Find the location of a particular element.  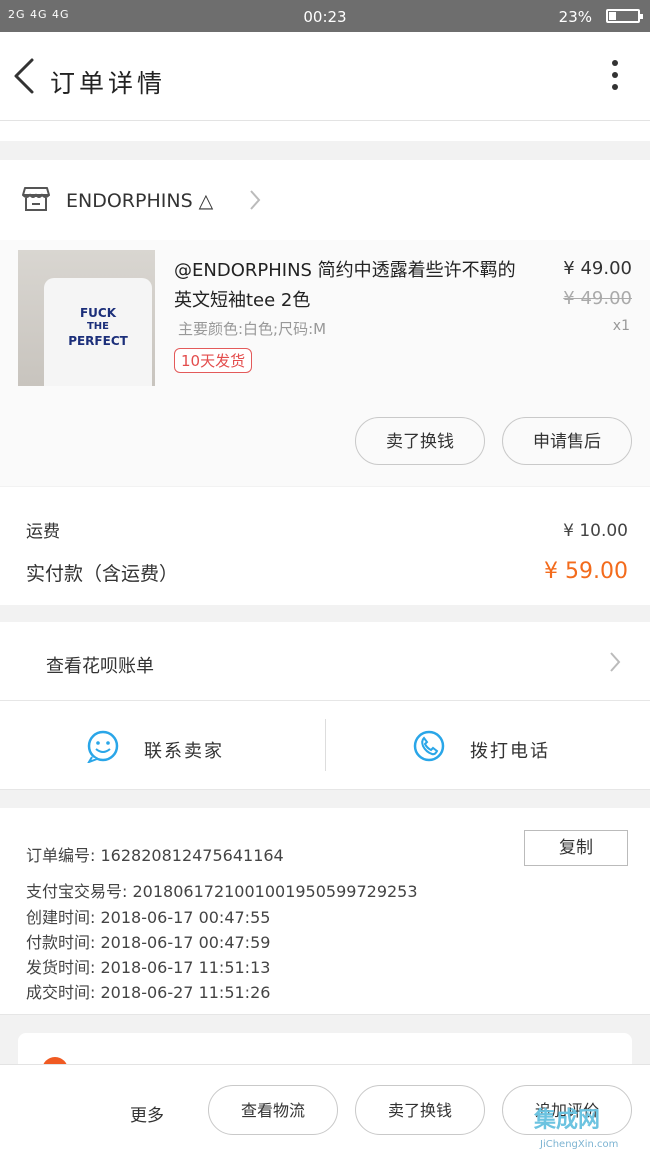

product-spec: 主要颜色:白色;尺码:M is located at coordinates (252, 329).